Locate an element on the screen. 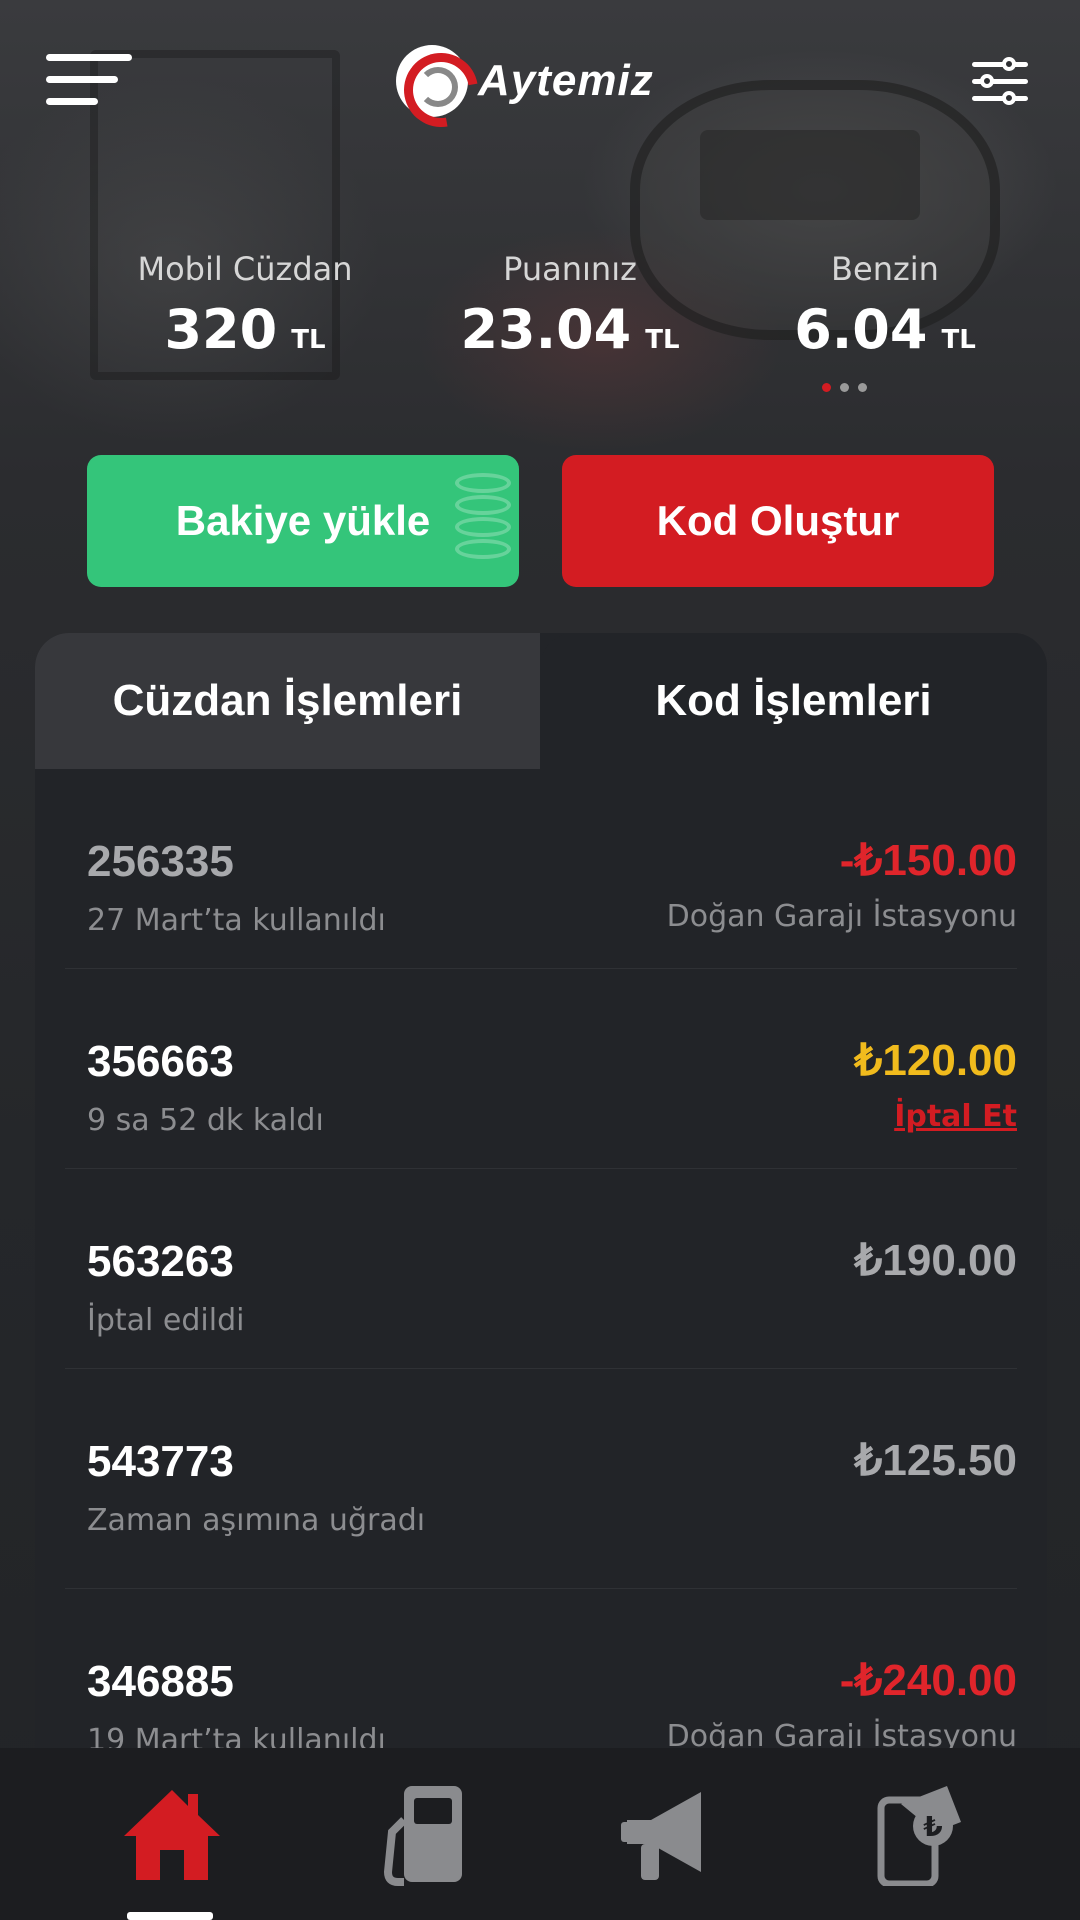  stat-mobile-wallet: Mobil Cüzdan 320 TL is located at coordinates (245, 305).